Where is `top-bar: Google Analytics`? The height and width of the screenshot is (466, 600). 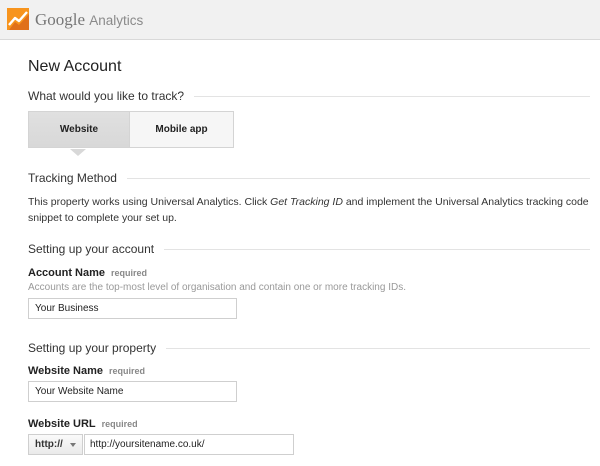 top-bar: Google Analytics is located at coordinates (300, 20).